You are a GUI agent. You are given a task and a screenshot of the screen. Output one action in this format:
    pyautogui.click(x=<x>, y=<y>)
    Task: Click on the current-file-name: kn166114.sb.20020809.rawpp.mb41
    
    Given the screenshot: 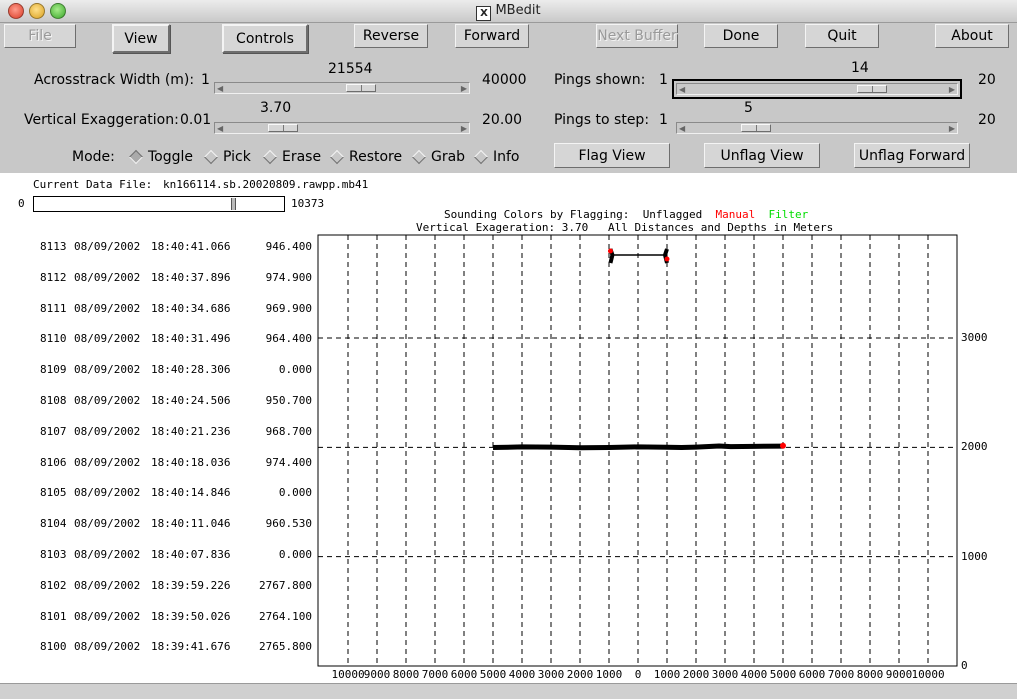 What is the action you would take?
    pyautogui.click(x=266, y=184)
    